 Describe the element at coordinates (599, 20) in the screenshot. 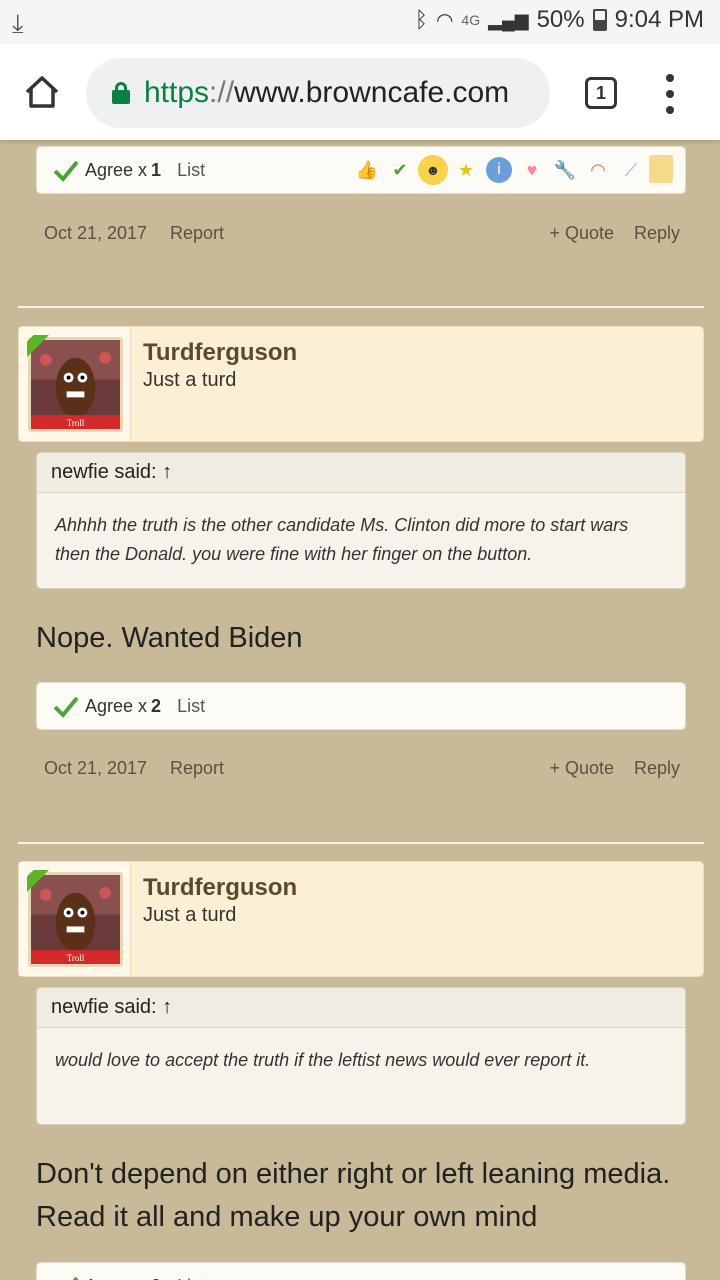

I see `battery-icon` at that location.